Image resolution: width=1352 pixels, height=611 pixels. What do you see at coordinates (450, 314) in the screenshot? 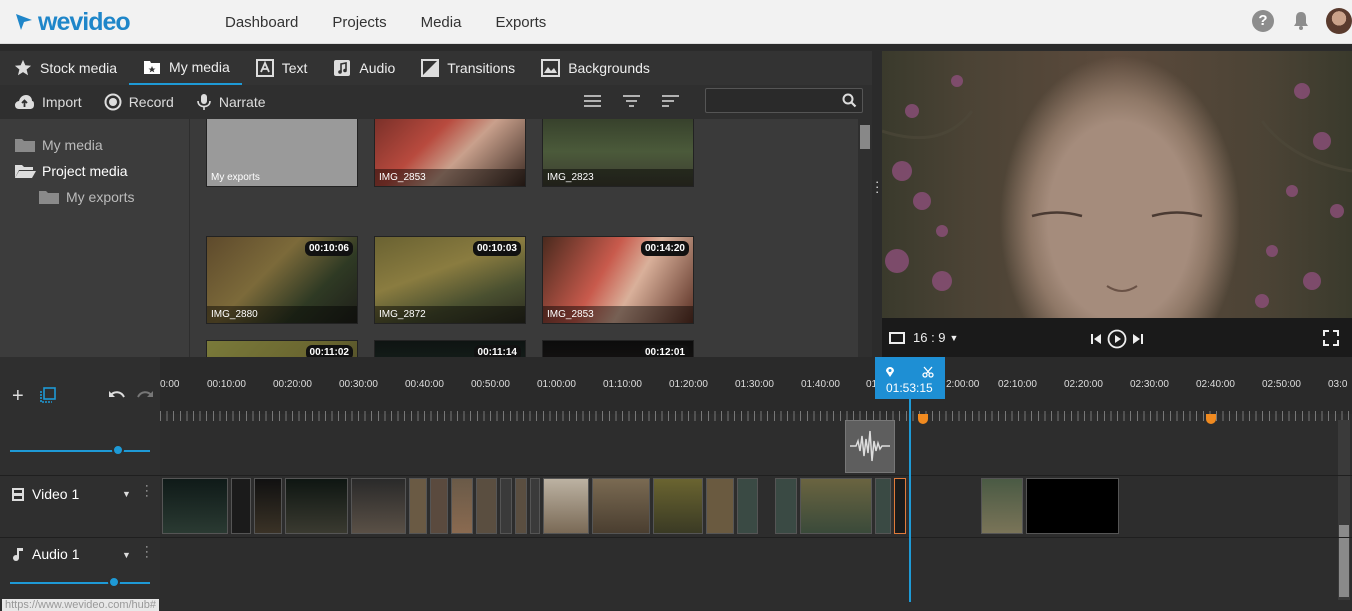
I see `thumb-name: IMG_2872` at bounding box center [450, 314].